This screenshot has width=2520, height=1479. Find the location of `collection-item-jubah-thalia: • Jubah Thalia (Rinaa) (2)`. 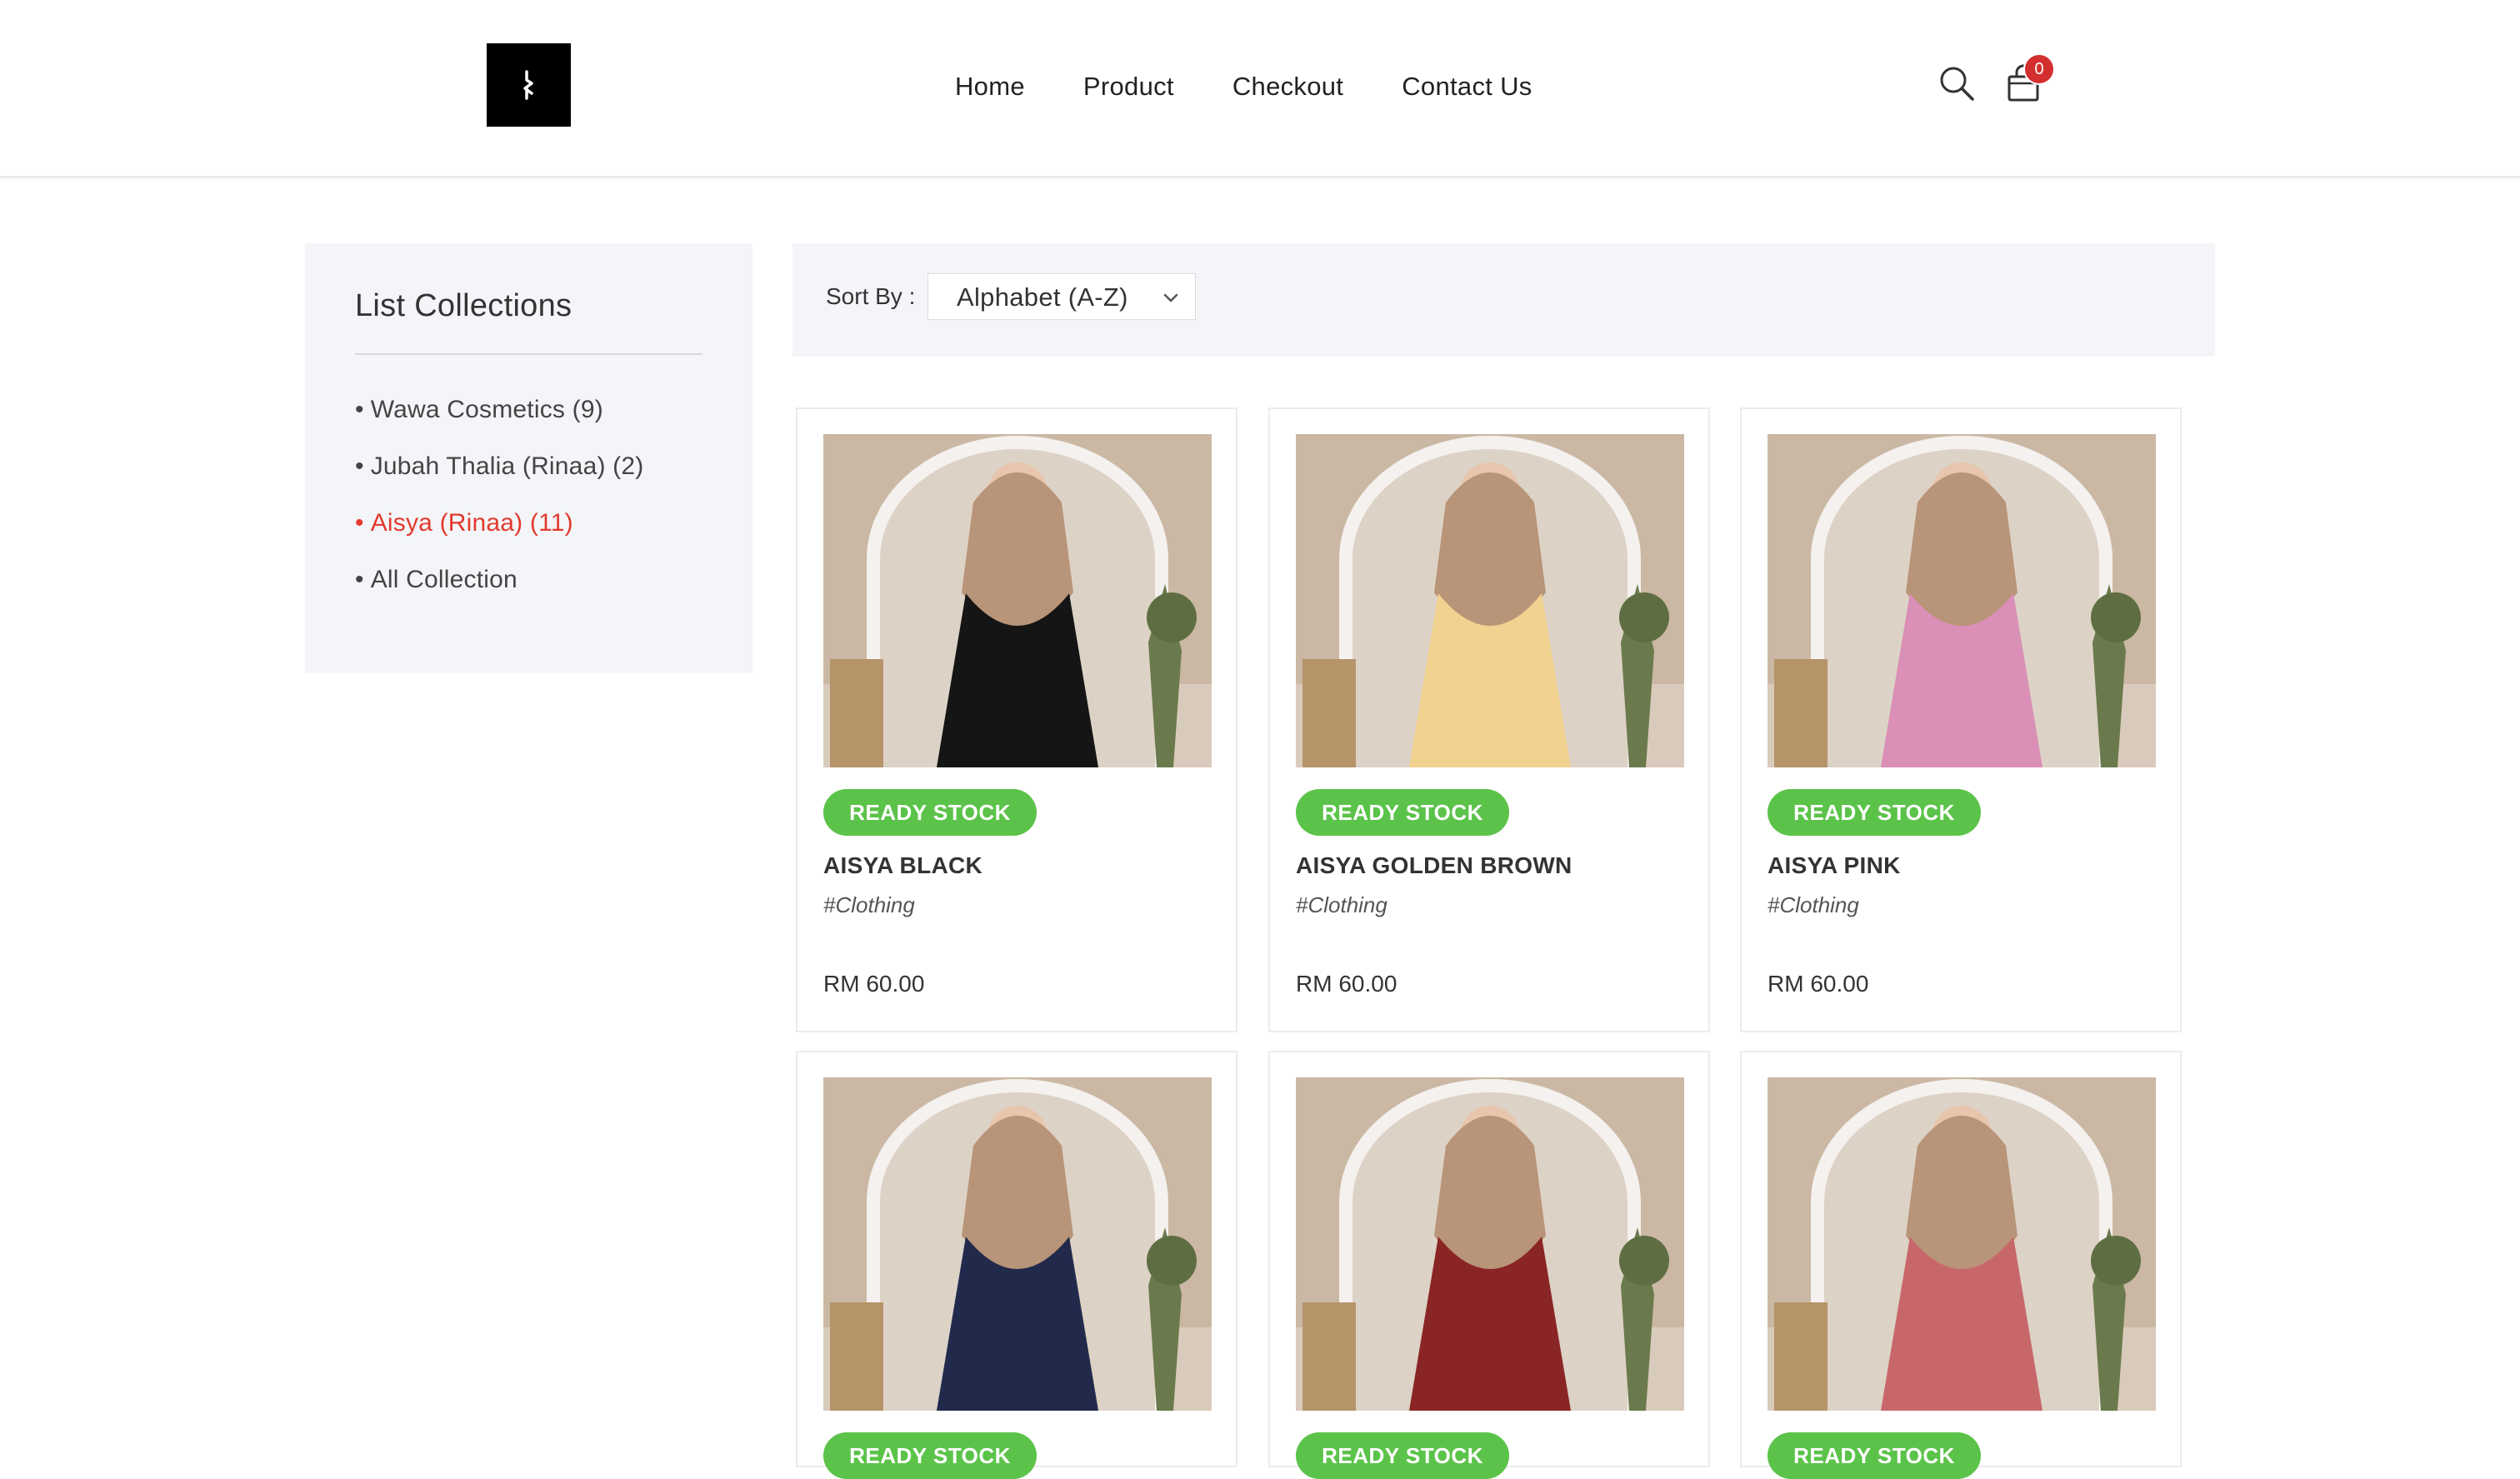

collection-item-jubah-thalia: • Jubah Thalia (Rinaa) (2) is located at coordinates (499, 480).